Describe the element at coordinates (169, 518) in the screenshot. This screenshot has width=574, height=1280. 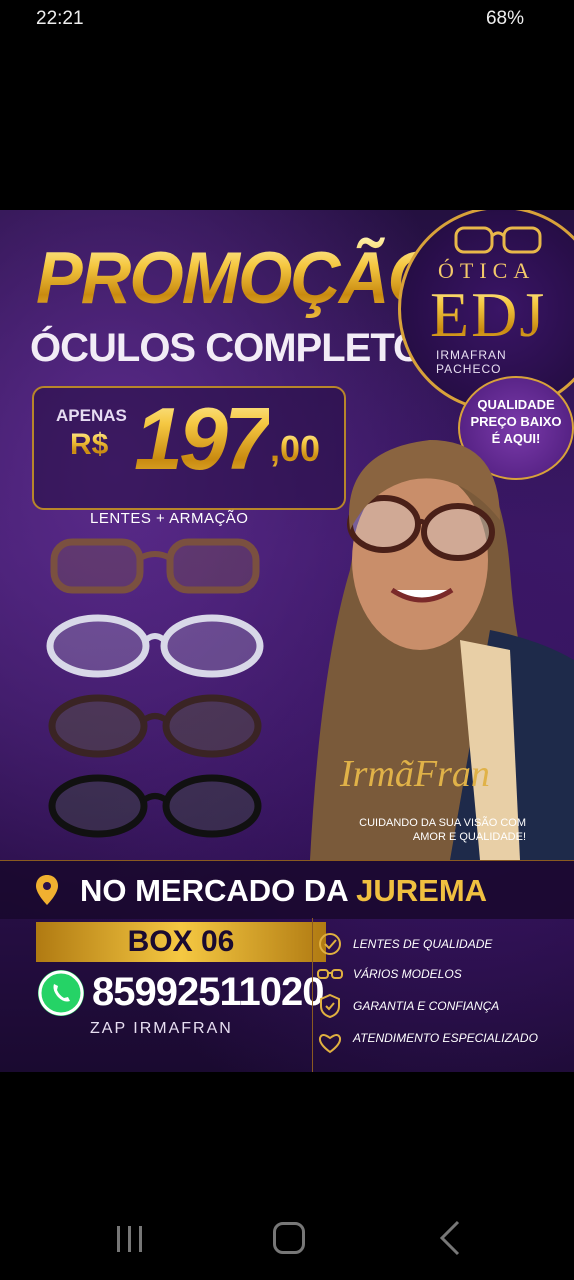
I see `price-note: LENTES + ARMAÇÃO` at that location.